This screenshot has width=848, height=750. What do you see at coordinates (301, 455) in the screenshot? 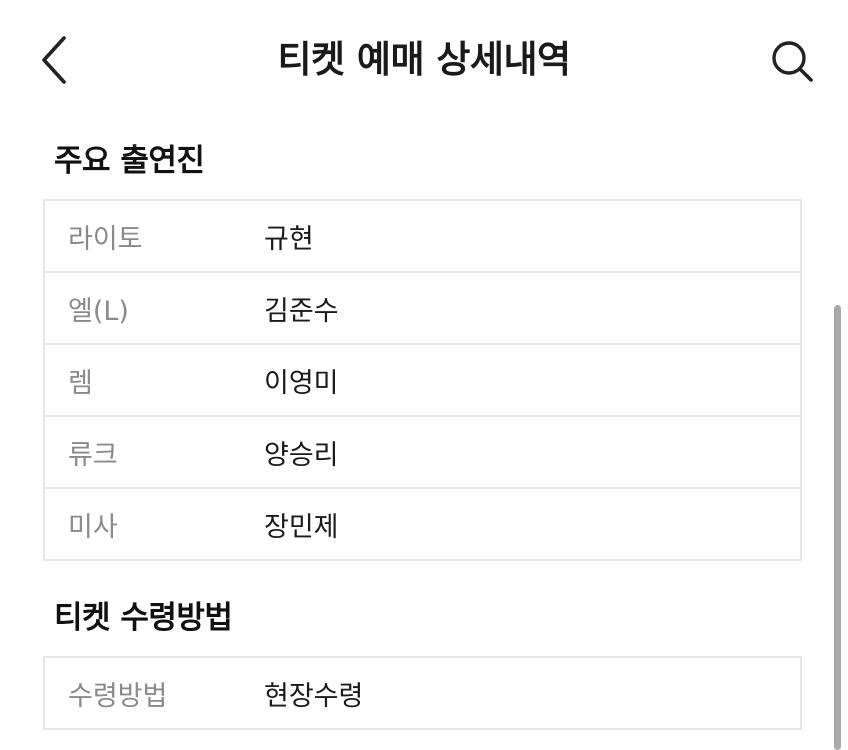
I see `actor-name: 양승리` at bounding box center [301, 455].